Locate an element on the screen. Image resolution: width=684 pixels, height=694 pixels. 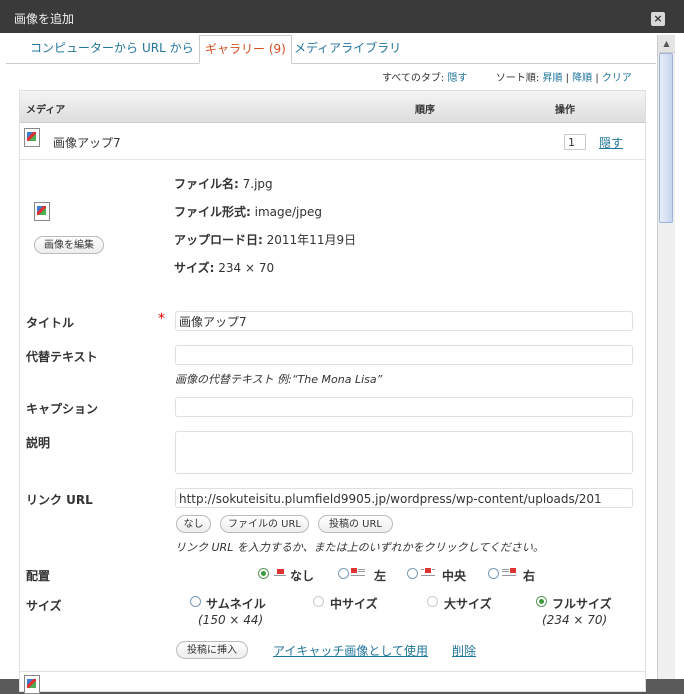
col-media: メディア is located at coordinates (46, 110).